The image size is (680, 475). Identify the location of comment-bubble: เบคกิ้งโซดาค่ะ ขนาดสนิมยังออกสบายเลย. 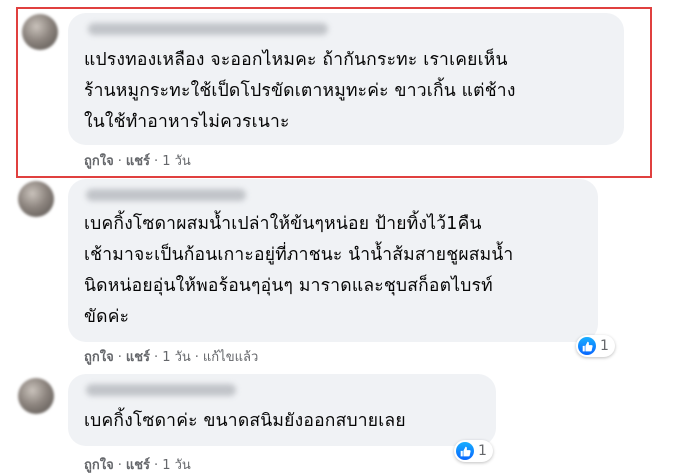
(282, 410).